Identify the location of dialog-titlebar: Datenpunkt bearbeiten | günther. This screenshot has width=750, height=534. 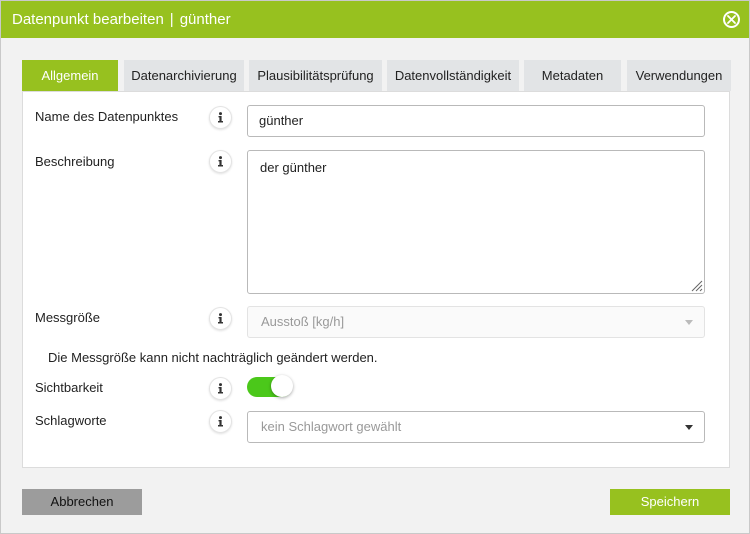
(375, 19).